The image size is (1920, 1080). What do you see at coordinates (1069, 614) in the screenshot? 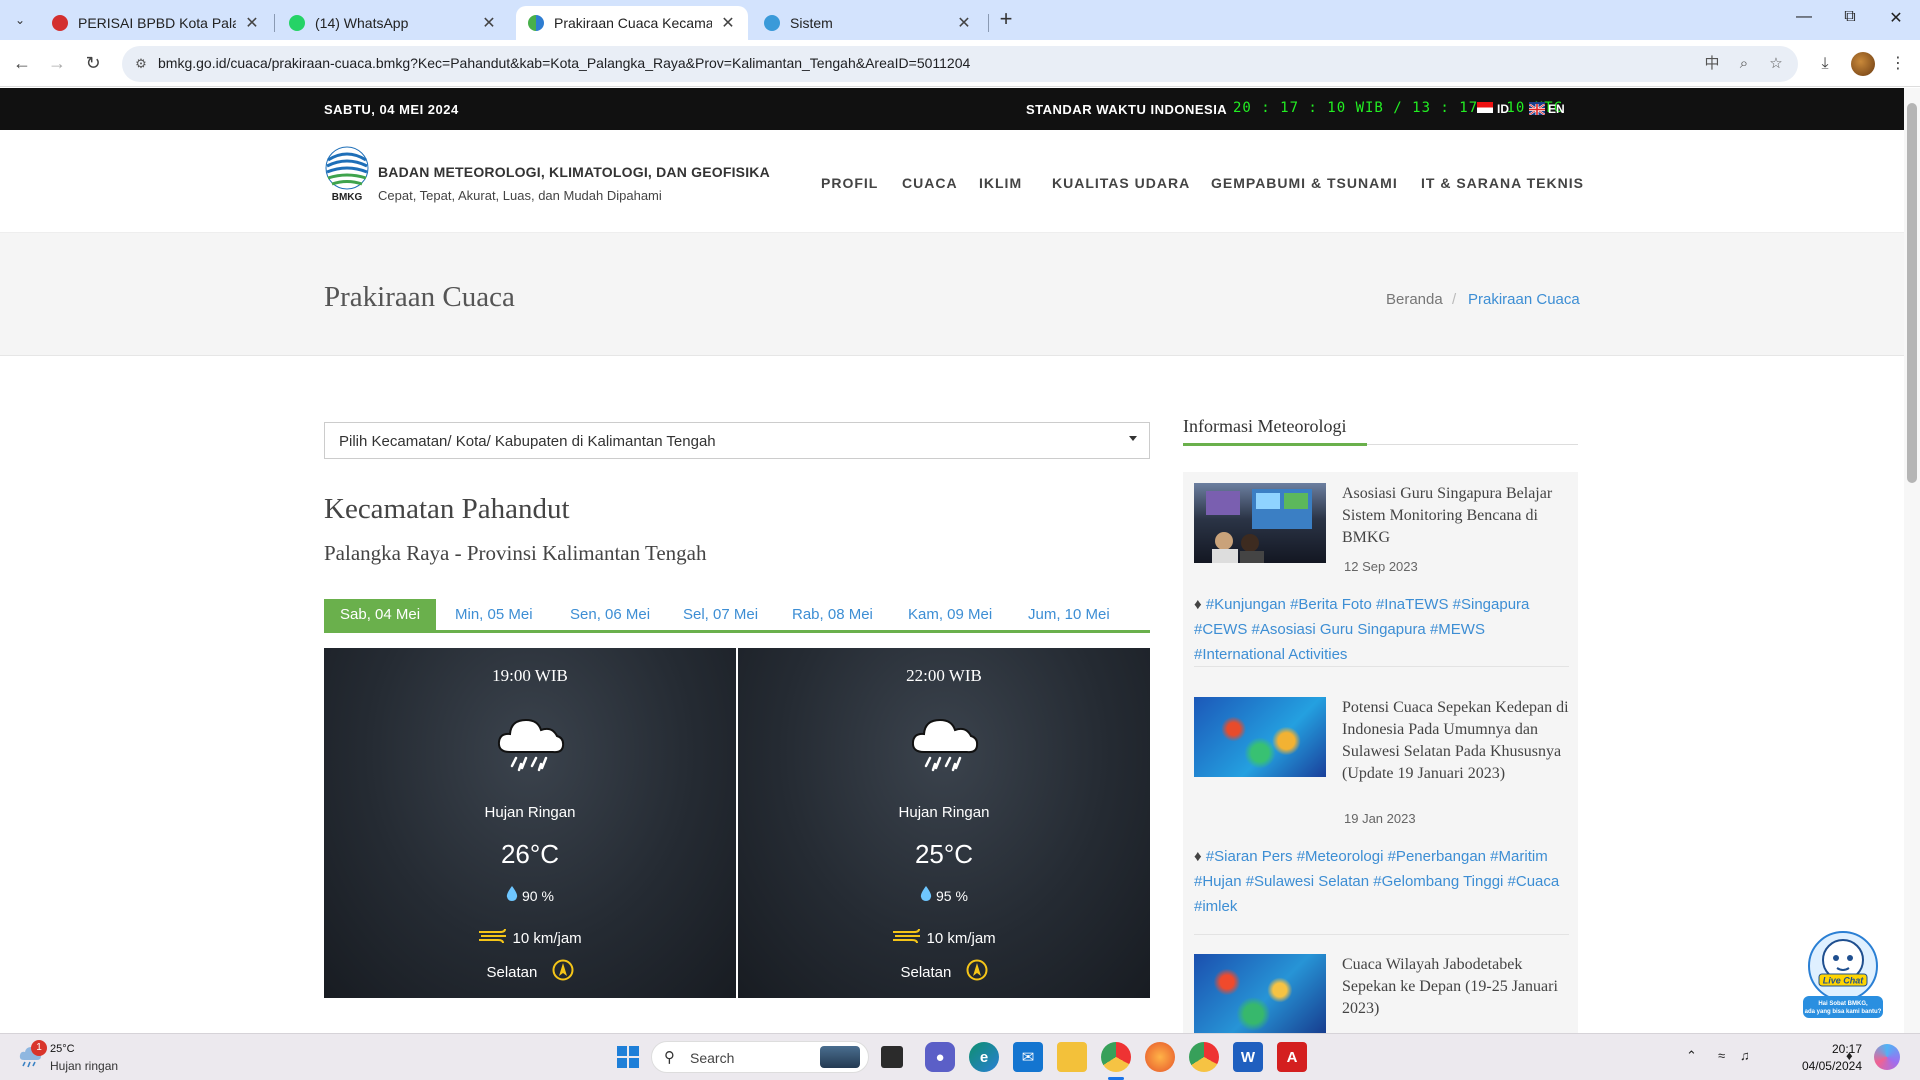
I see `tab-day-jum-10: Jum, 10 Mei` at bounding box center [1069, 614].